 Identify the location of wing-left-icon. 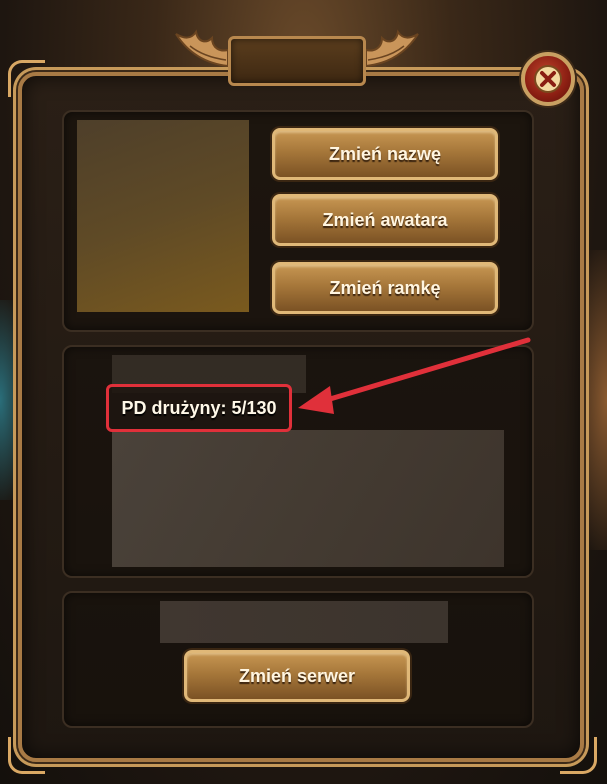
(202, 48).